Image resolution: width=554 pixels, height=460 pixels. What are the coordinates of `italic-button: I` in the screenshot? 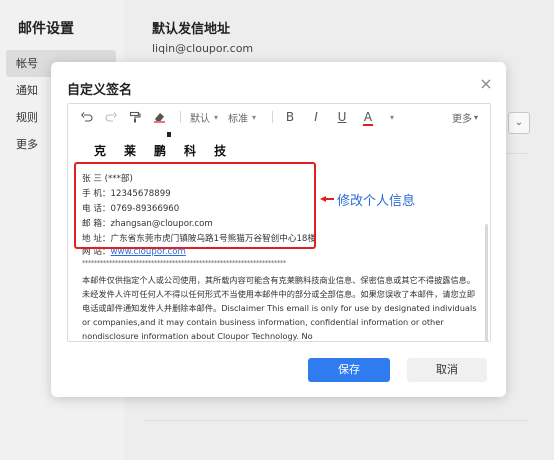 It's located at (316, 117).